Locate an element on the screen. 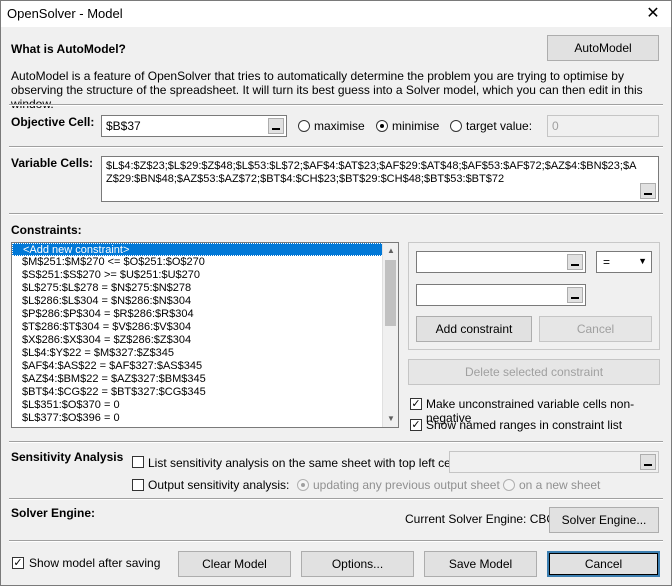 This screenshot has width=672, height=586. variable-cells-label: Variable Cells: is located at coordinates (52, 163).